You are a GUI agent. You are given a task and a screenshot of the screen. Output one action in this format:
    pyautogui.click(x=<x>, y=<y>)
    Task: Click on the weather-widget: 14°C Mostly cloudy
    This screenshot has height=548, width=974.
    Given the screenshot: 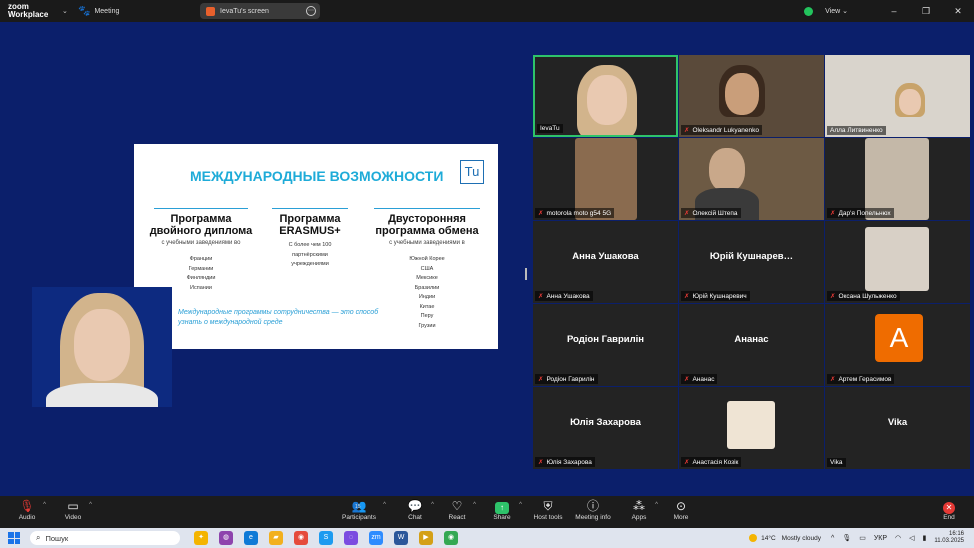 What is the action you would take?
    pyautogui.click(x=785, y=538)
    